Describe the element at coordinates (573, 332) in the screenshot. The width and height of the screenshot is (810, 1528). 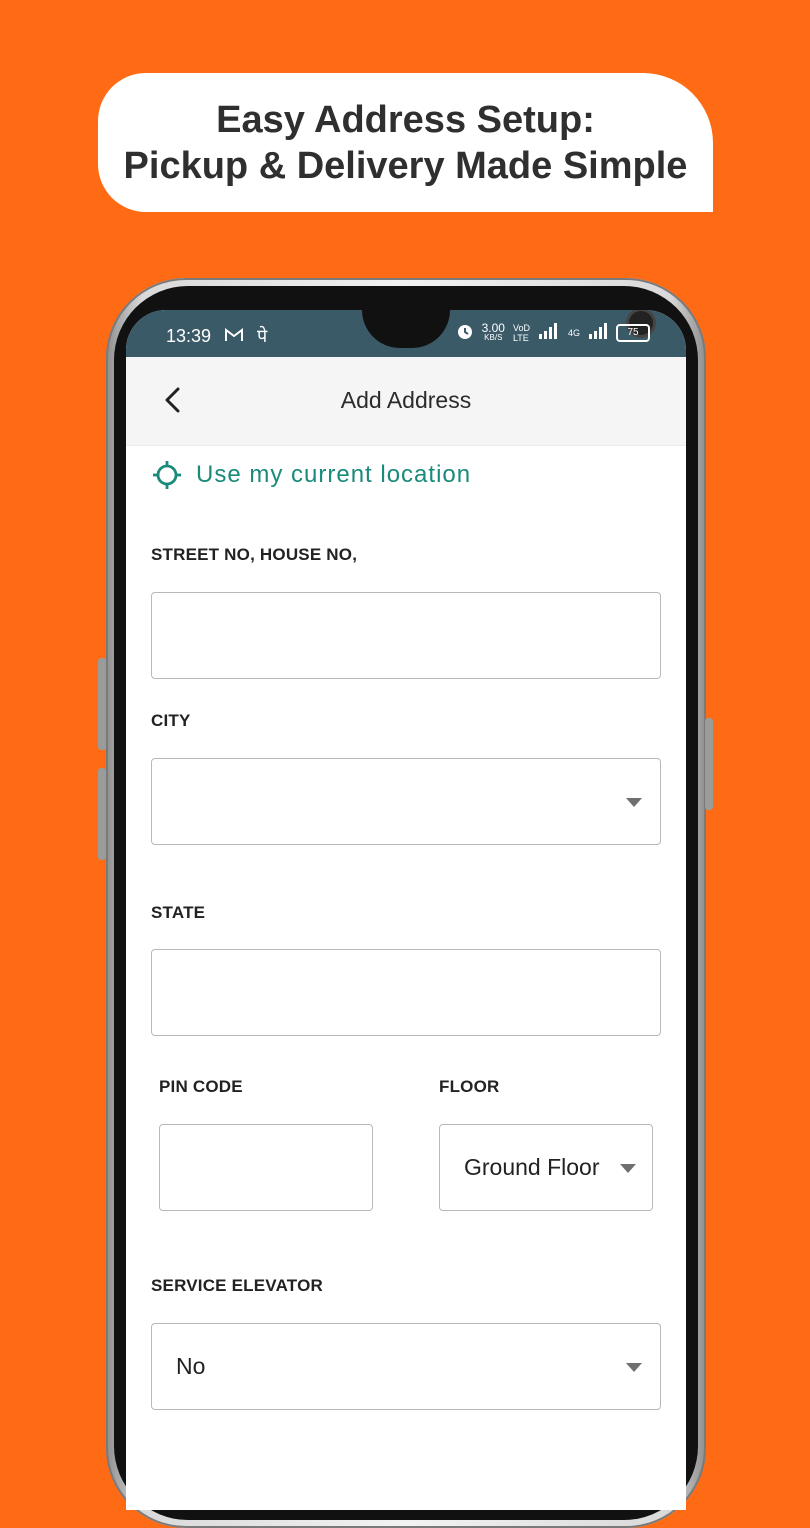
I see `network-type: 4G` at that location.